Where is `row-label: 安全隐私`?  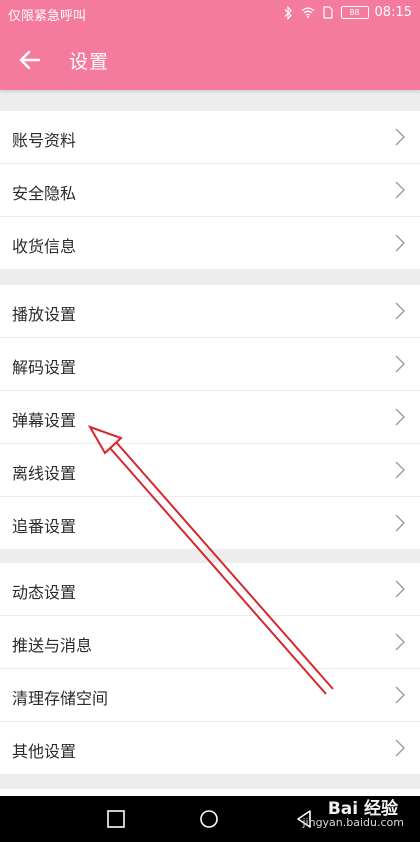 row-label: 安全隐私 is located at coordinates (44, 193).